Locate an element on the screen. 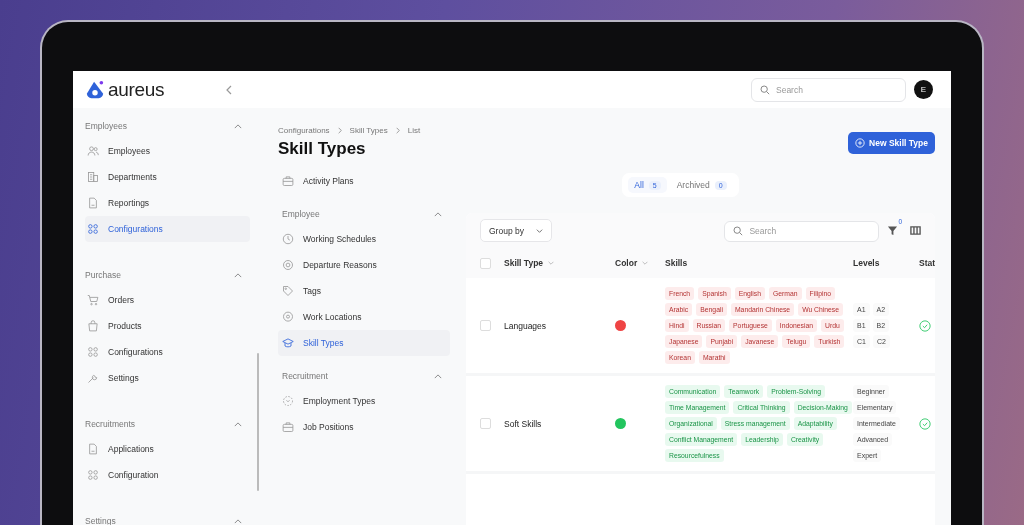 The width and height of the screenshot is (1024, 525). sidebar-group-title: Recruitments is located at coordinates (110, 424).